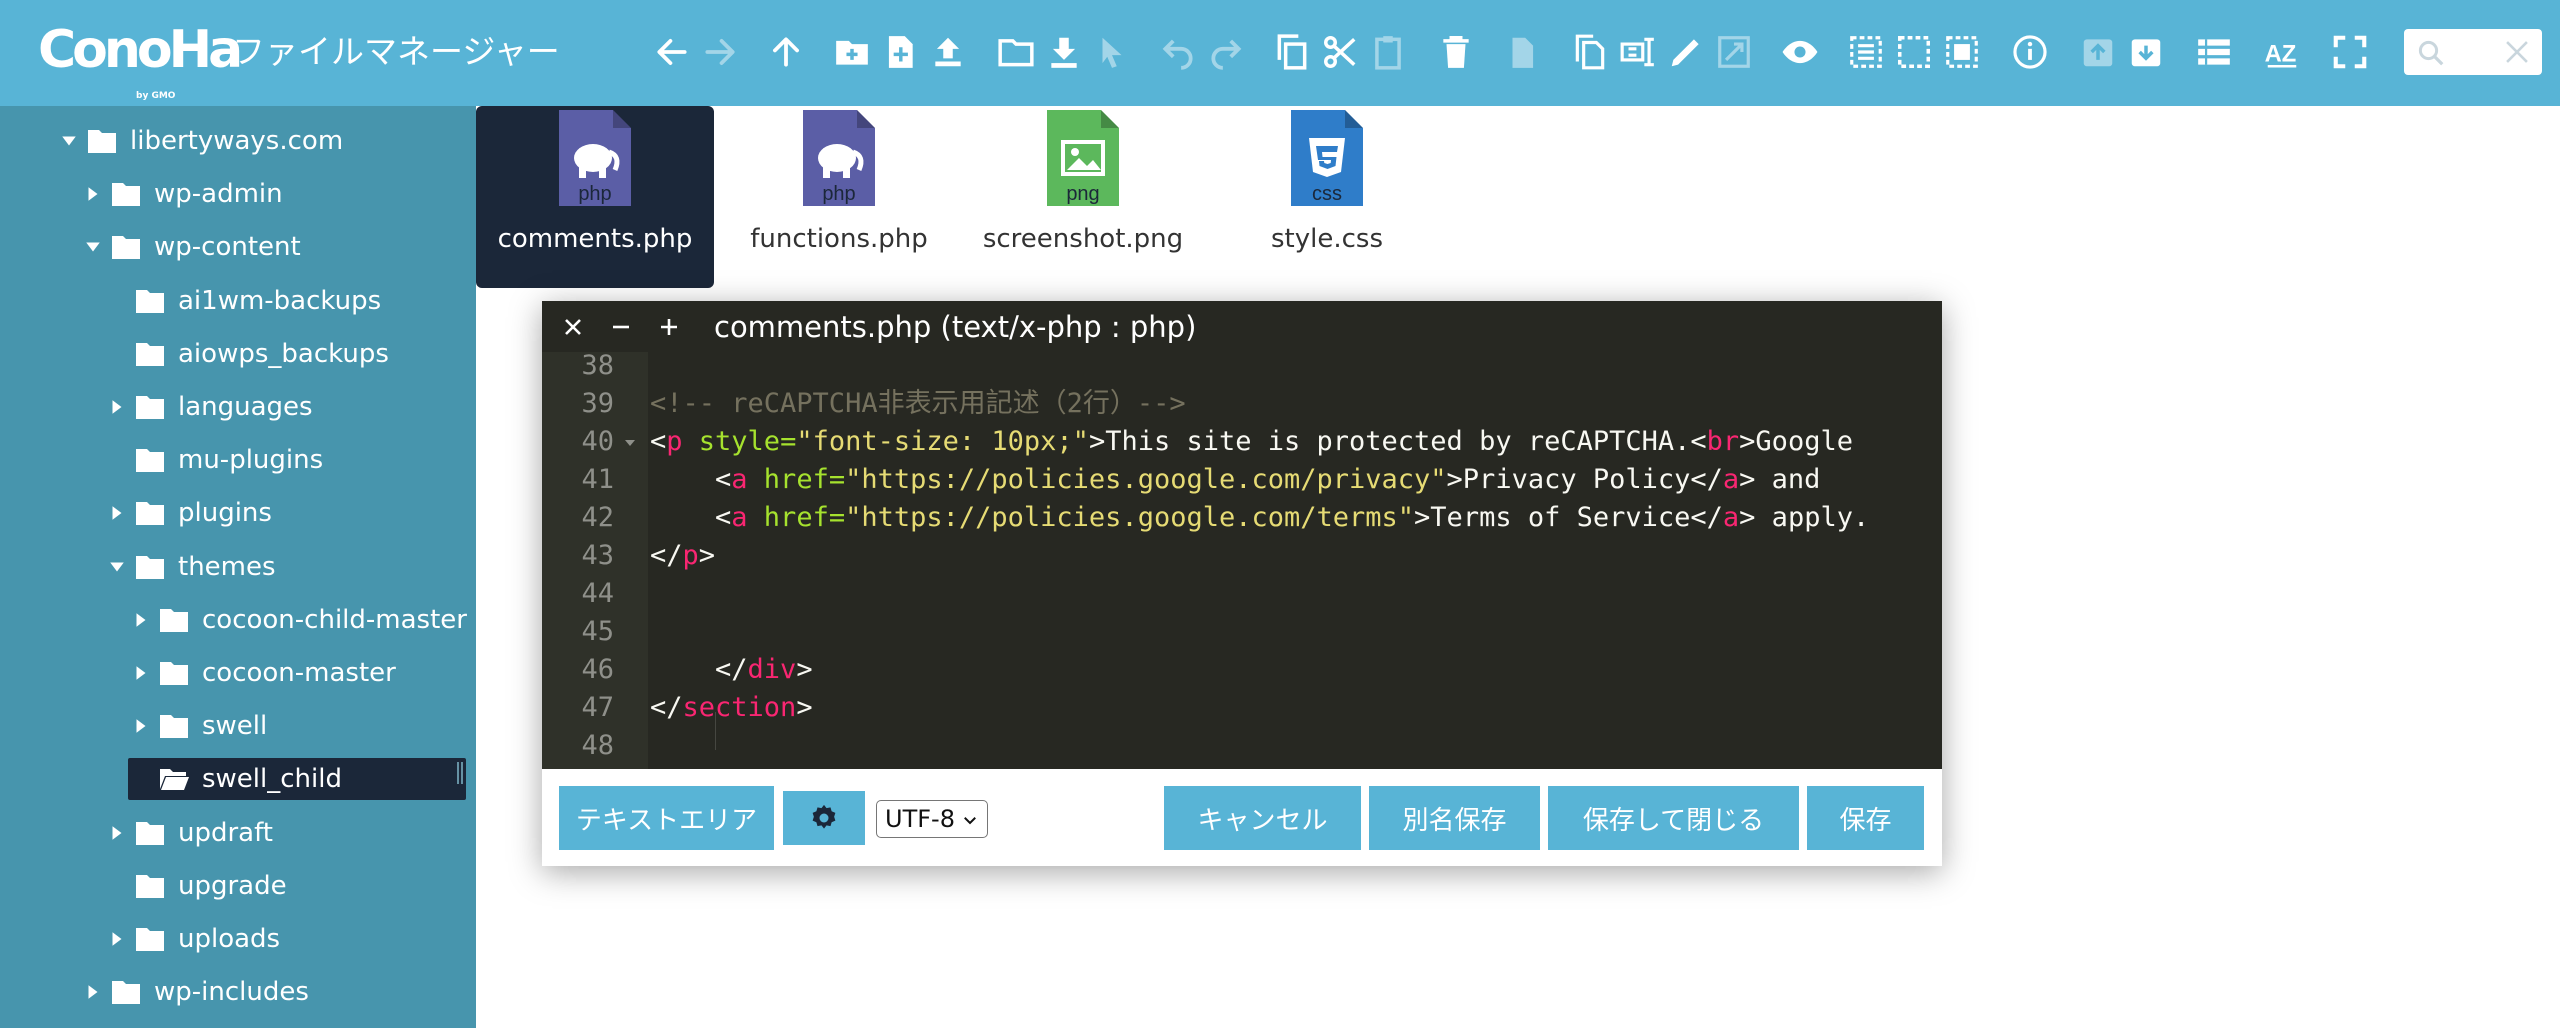  I want to click on empty-icon, so click(1522, 52).